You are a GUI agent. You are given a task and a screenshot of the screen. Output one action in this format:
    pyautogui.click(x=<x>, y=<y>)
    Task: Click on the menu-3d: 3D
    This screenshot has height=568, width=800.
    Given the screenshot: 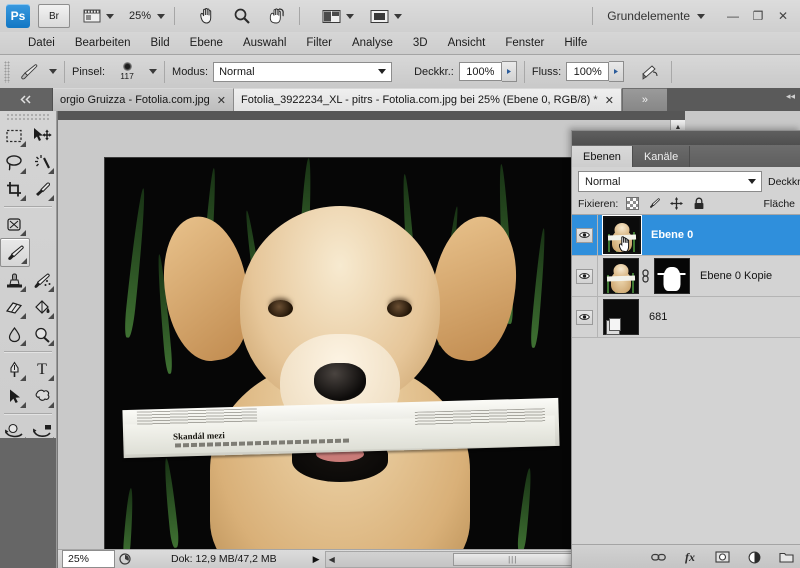 What is the action you would take?
    pyautogui.click(x=420, y=43)
    